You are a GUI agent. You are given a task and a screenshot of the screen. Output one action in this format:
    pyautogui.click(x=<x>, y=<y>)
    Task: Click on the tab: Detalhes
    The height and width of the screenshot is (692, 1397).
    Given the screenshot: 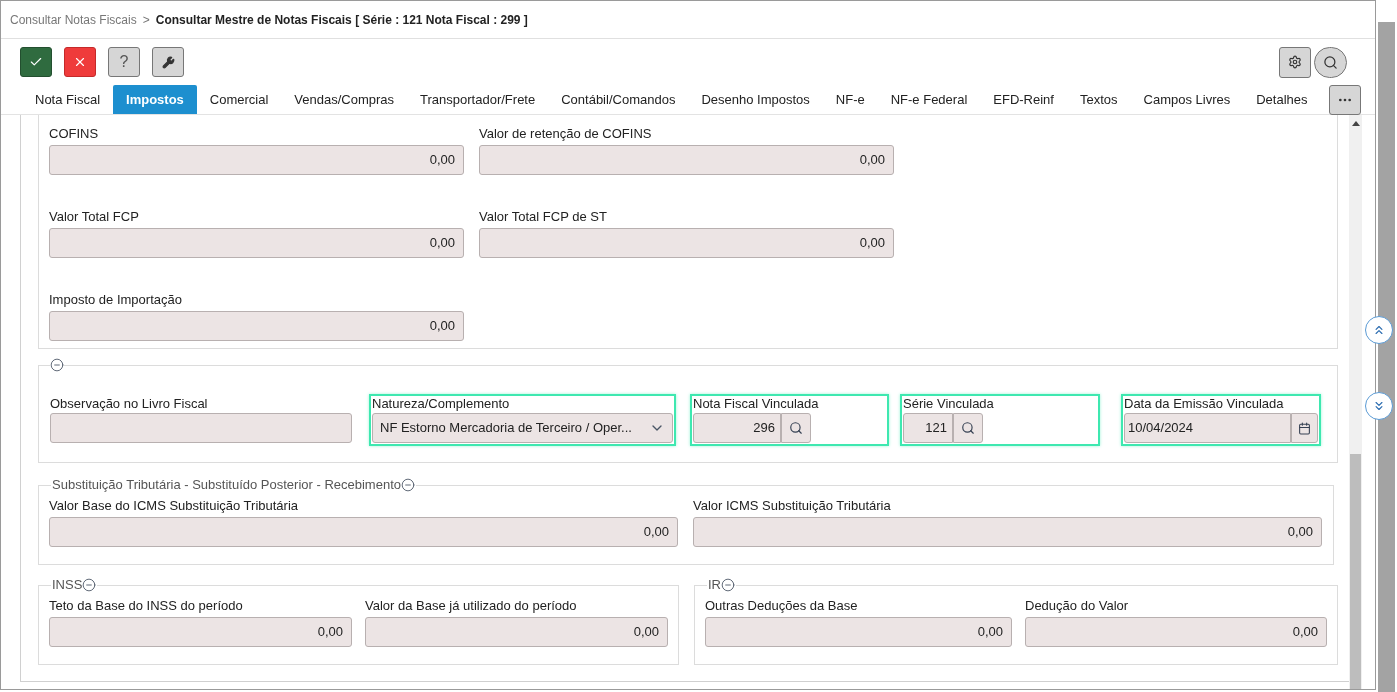 What is the action you would take?
    pyautogui.click(x=1282, y=99)
    